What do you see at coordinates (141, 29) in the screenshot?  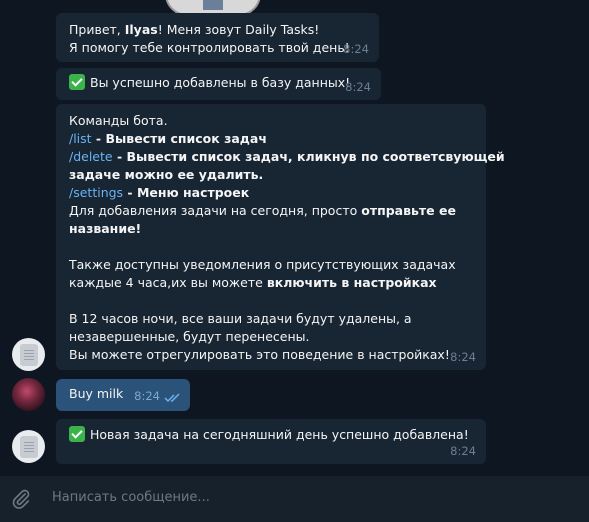 I see `user-name: Ilyas` at bounding box center [141, 29].